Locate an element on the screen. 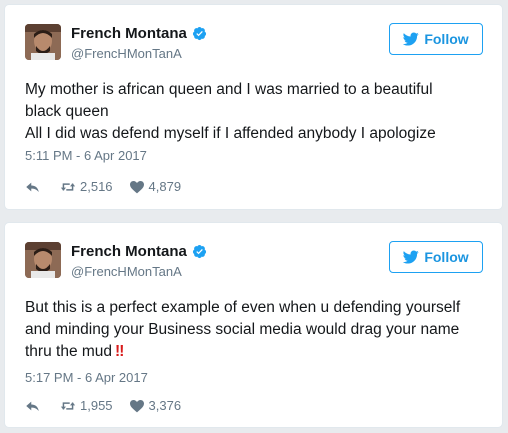 The image size is (508, 433). like-button: 3,376 is located at coordinates (155, 405).